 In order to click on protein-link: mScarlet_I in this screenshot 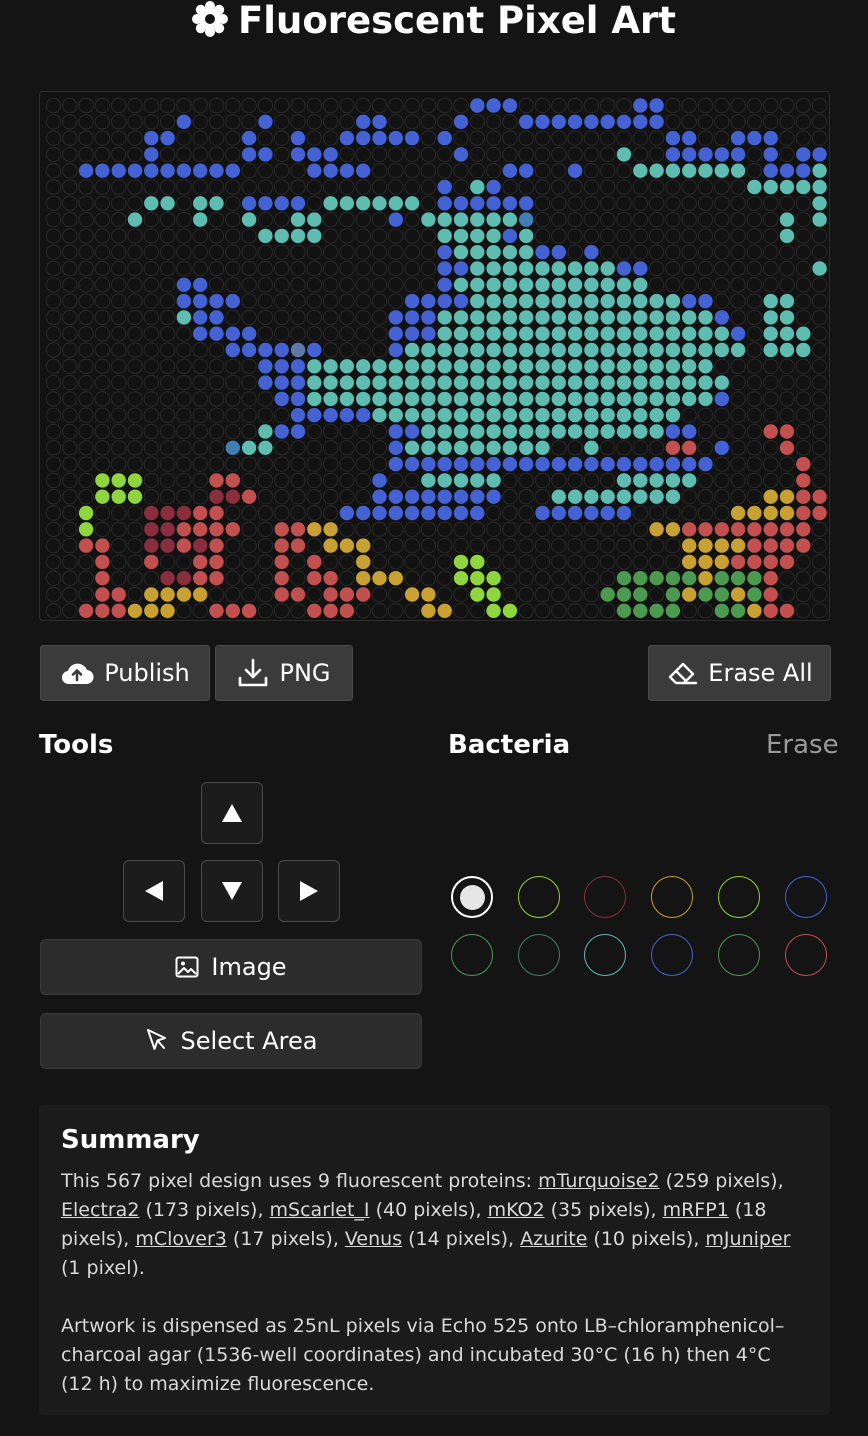, I will do `click(320, 1210)`.